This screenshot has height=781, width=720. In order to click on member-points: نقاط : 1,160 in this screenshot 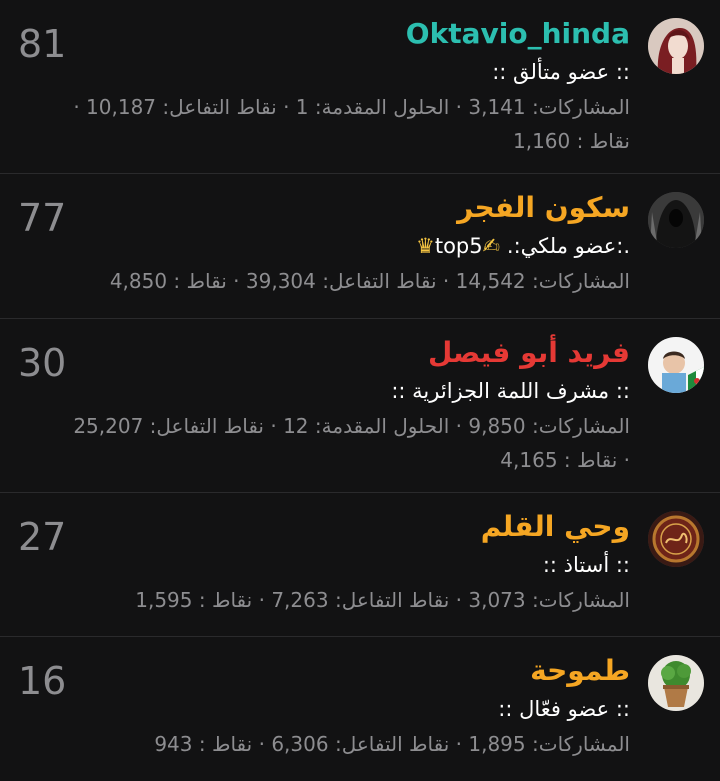, I will do `click(571, 141)`.